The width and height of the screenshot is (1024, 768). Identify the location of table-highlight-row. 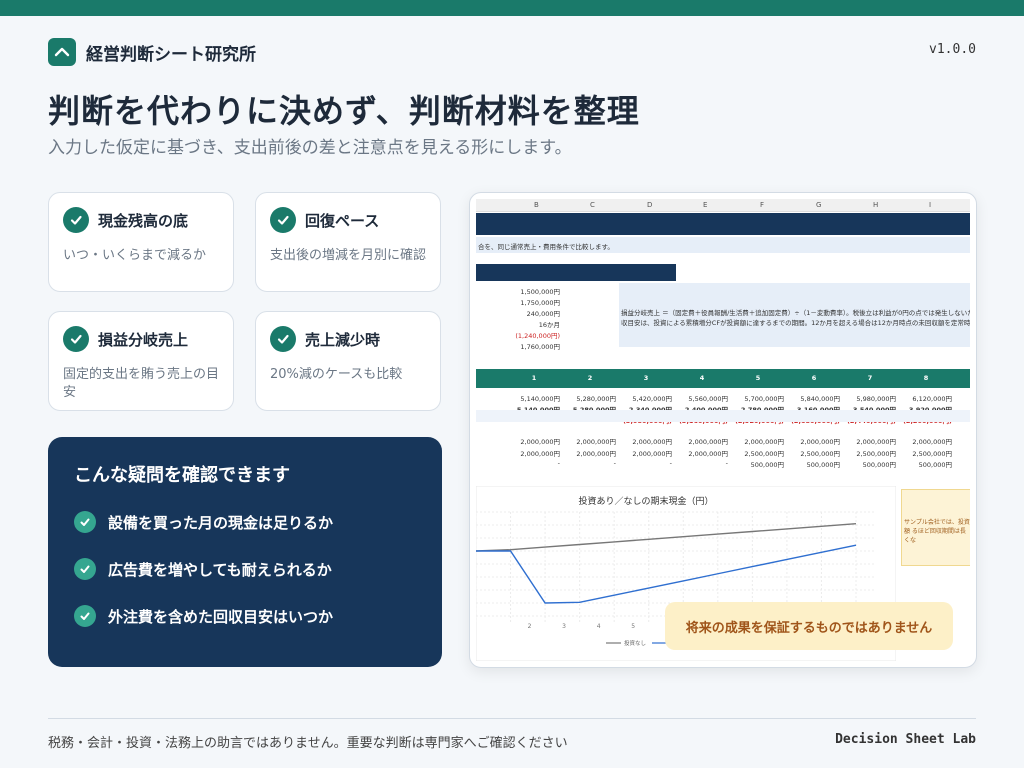
(723, 416).